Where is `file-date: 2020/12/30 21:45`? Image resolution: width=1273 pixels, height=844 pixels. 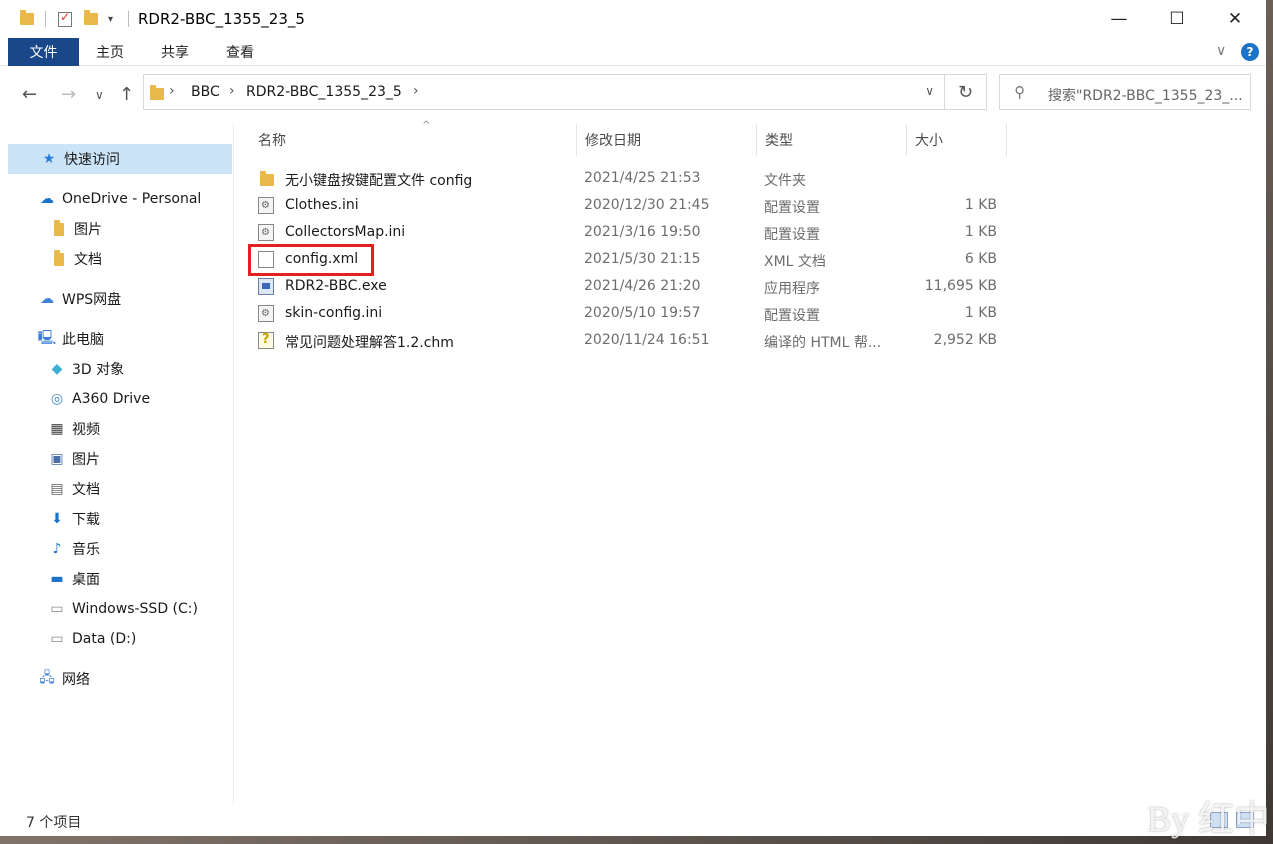
file-date: 2020/12/30 21:45 is located at coordinates (647, 205).